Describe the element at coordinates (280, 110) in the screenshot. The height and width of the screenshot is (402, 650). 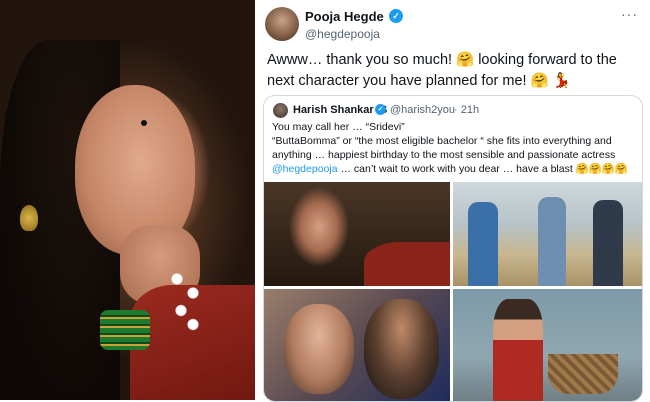
I see `quoted-author-avatar` at that location.